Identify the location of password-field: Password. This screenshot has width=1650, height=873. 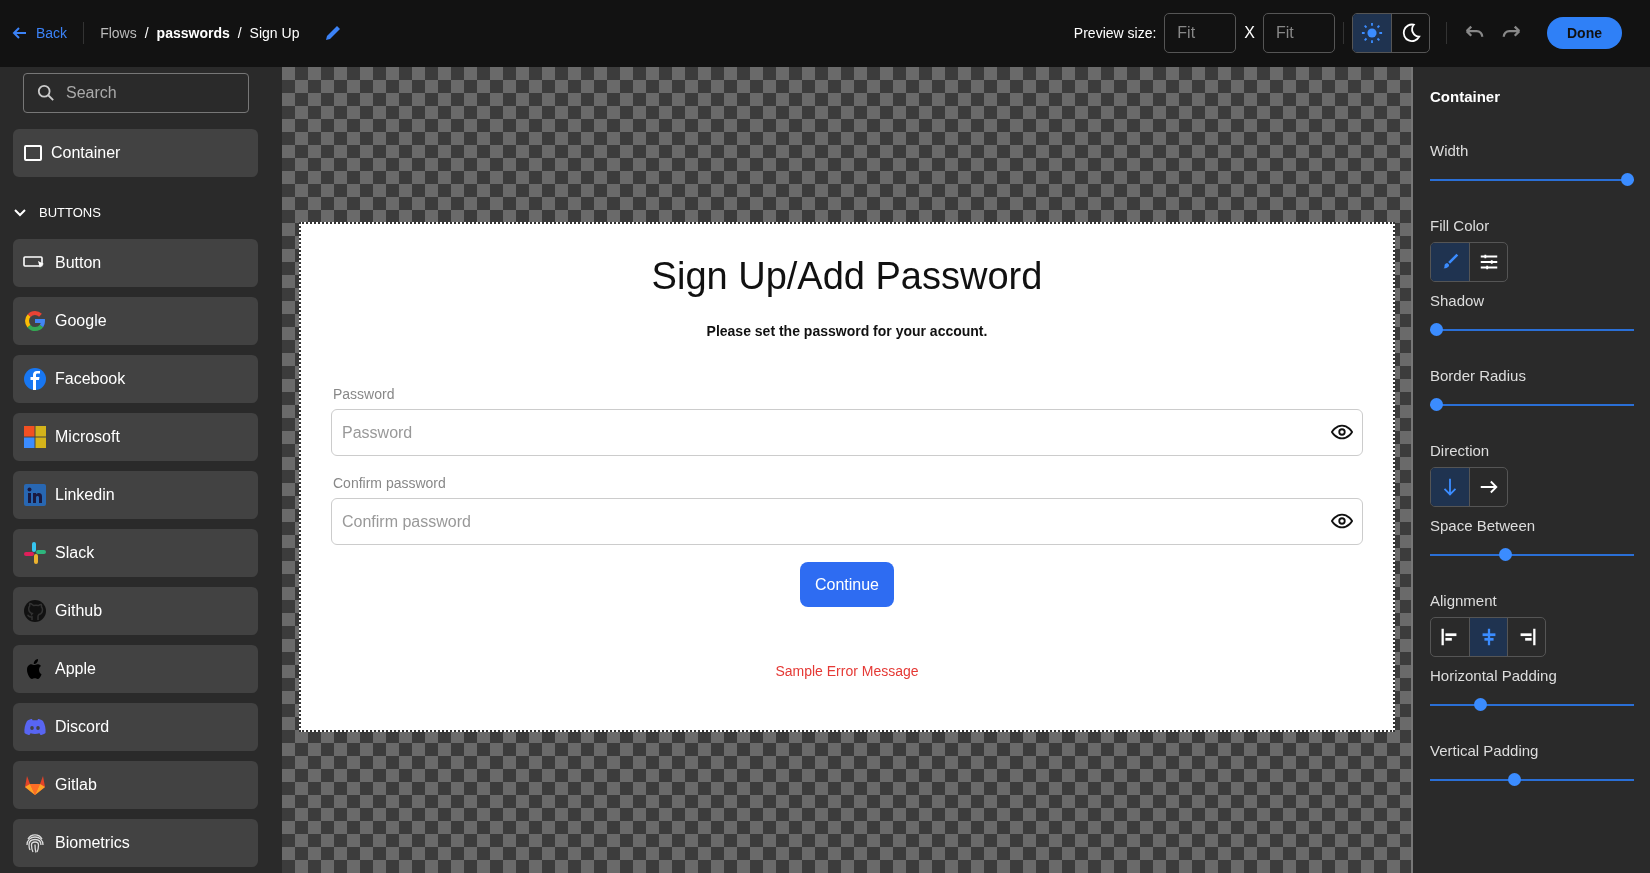
(847, 433).